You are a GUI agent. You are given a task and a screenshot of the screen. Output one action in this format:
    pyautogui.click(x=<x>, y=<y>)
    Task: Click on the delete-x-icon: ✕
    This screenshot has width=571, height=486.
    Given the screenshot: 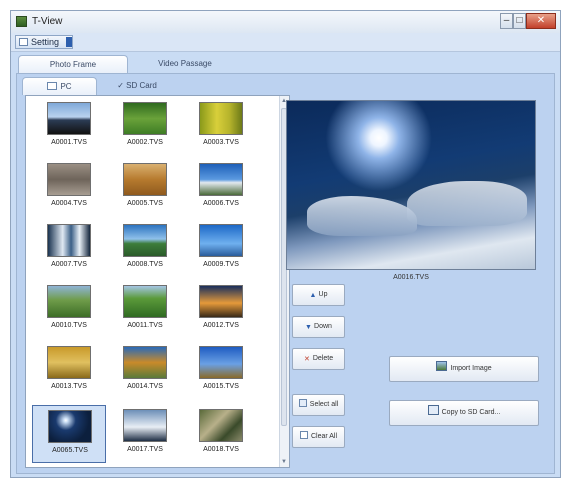 What is the action you would take?
    pyautogui.click(x=306, y=359)
    